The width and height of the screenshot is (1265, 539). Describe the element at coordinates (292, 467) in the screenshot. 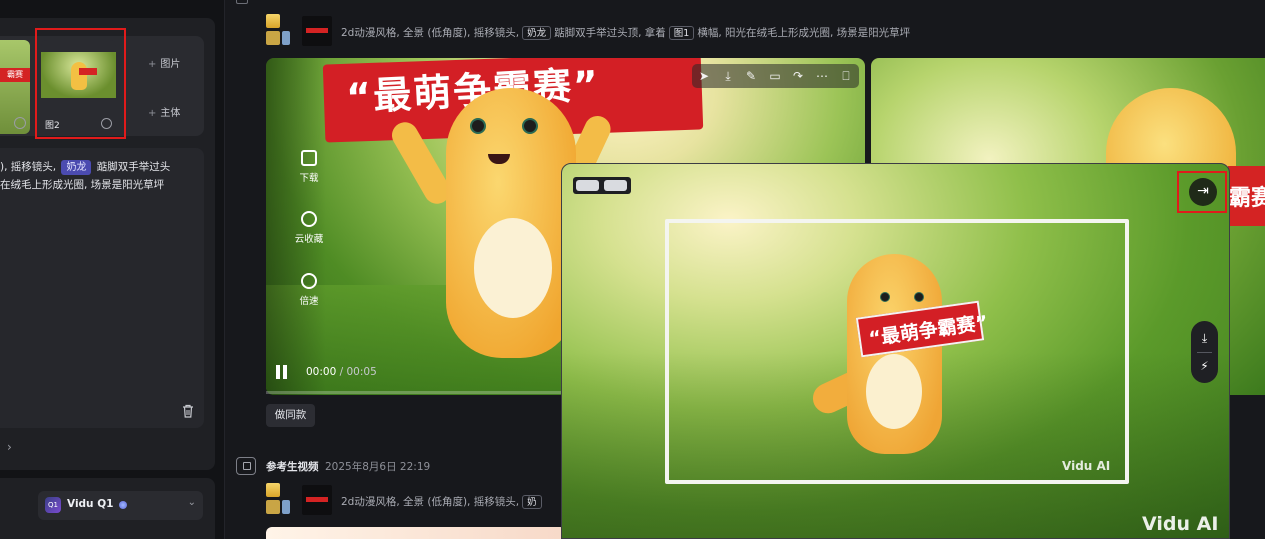

I see `section-title: 参考生视频` at that location.